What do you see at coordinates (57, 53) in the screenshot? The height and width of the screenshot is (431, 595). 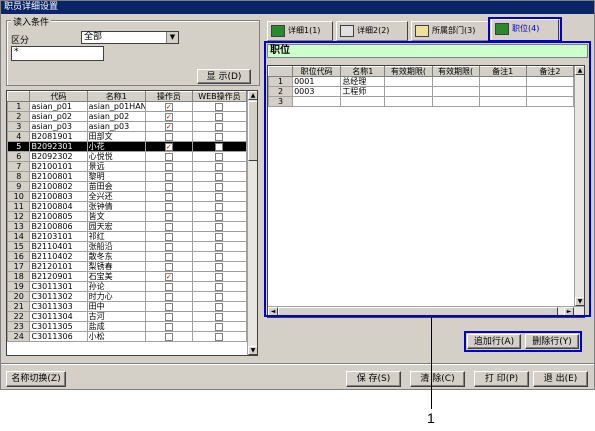 I see `search-input: *` at bounding box center [57, 53].